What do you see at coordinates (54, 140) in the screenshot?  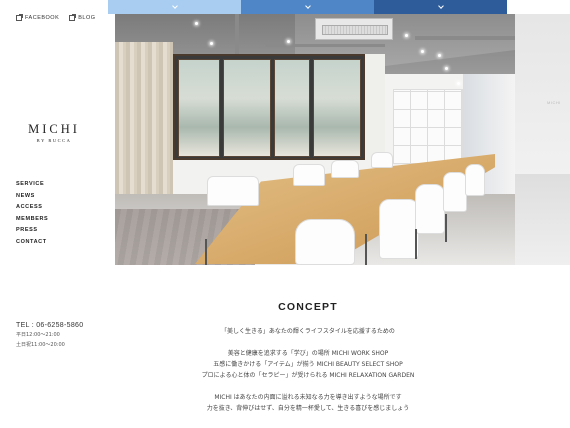 I see `logo-subtext: BY RUCCA` at bounding box center [54, 140].